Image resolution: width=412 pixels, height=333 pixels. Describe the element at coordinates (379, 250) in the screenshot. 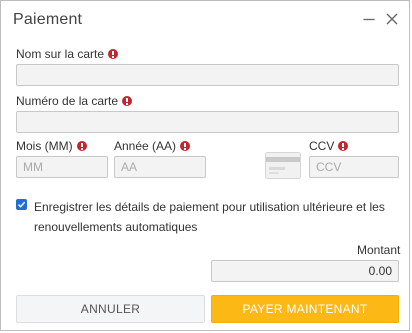

I see `amount-label: Montant` at that location.